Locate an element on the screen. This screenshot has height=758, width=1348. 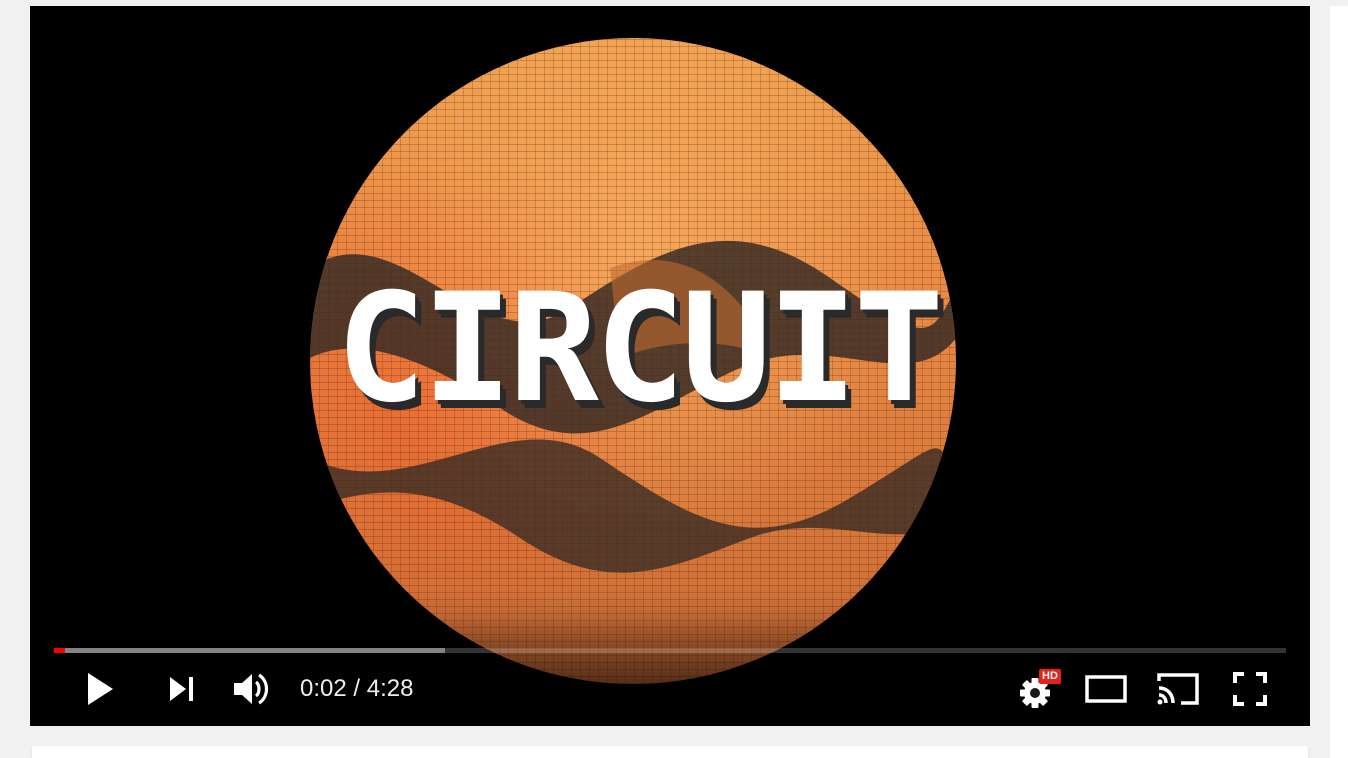
fullscreen-icon is located at coordinates (1250, 689).